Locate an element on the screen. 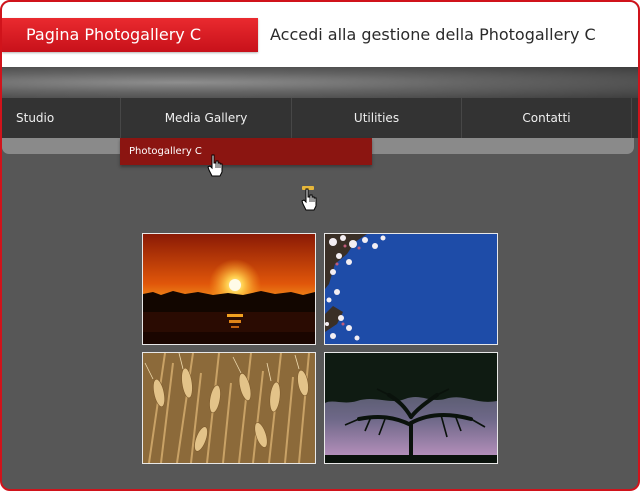 The height and width of the screenshot is (491, 640). gallery-thumbnail-sunset is located at coordinates (229, 289).